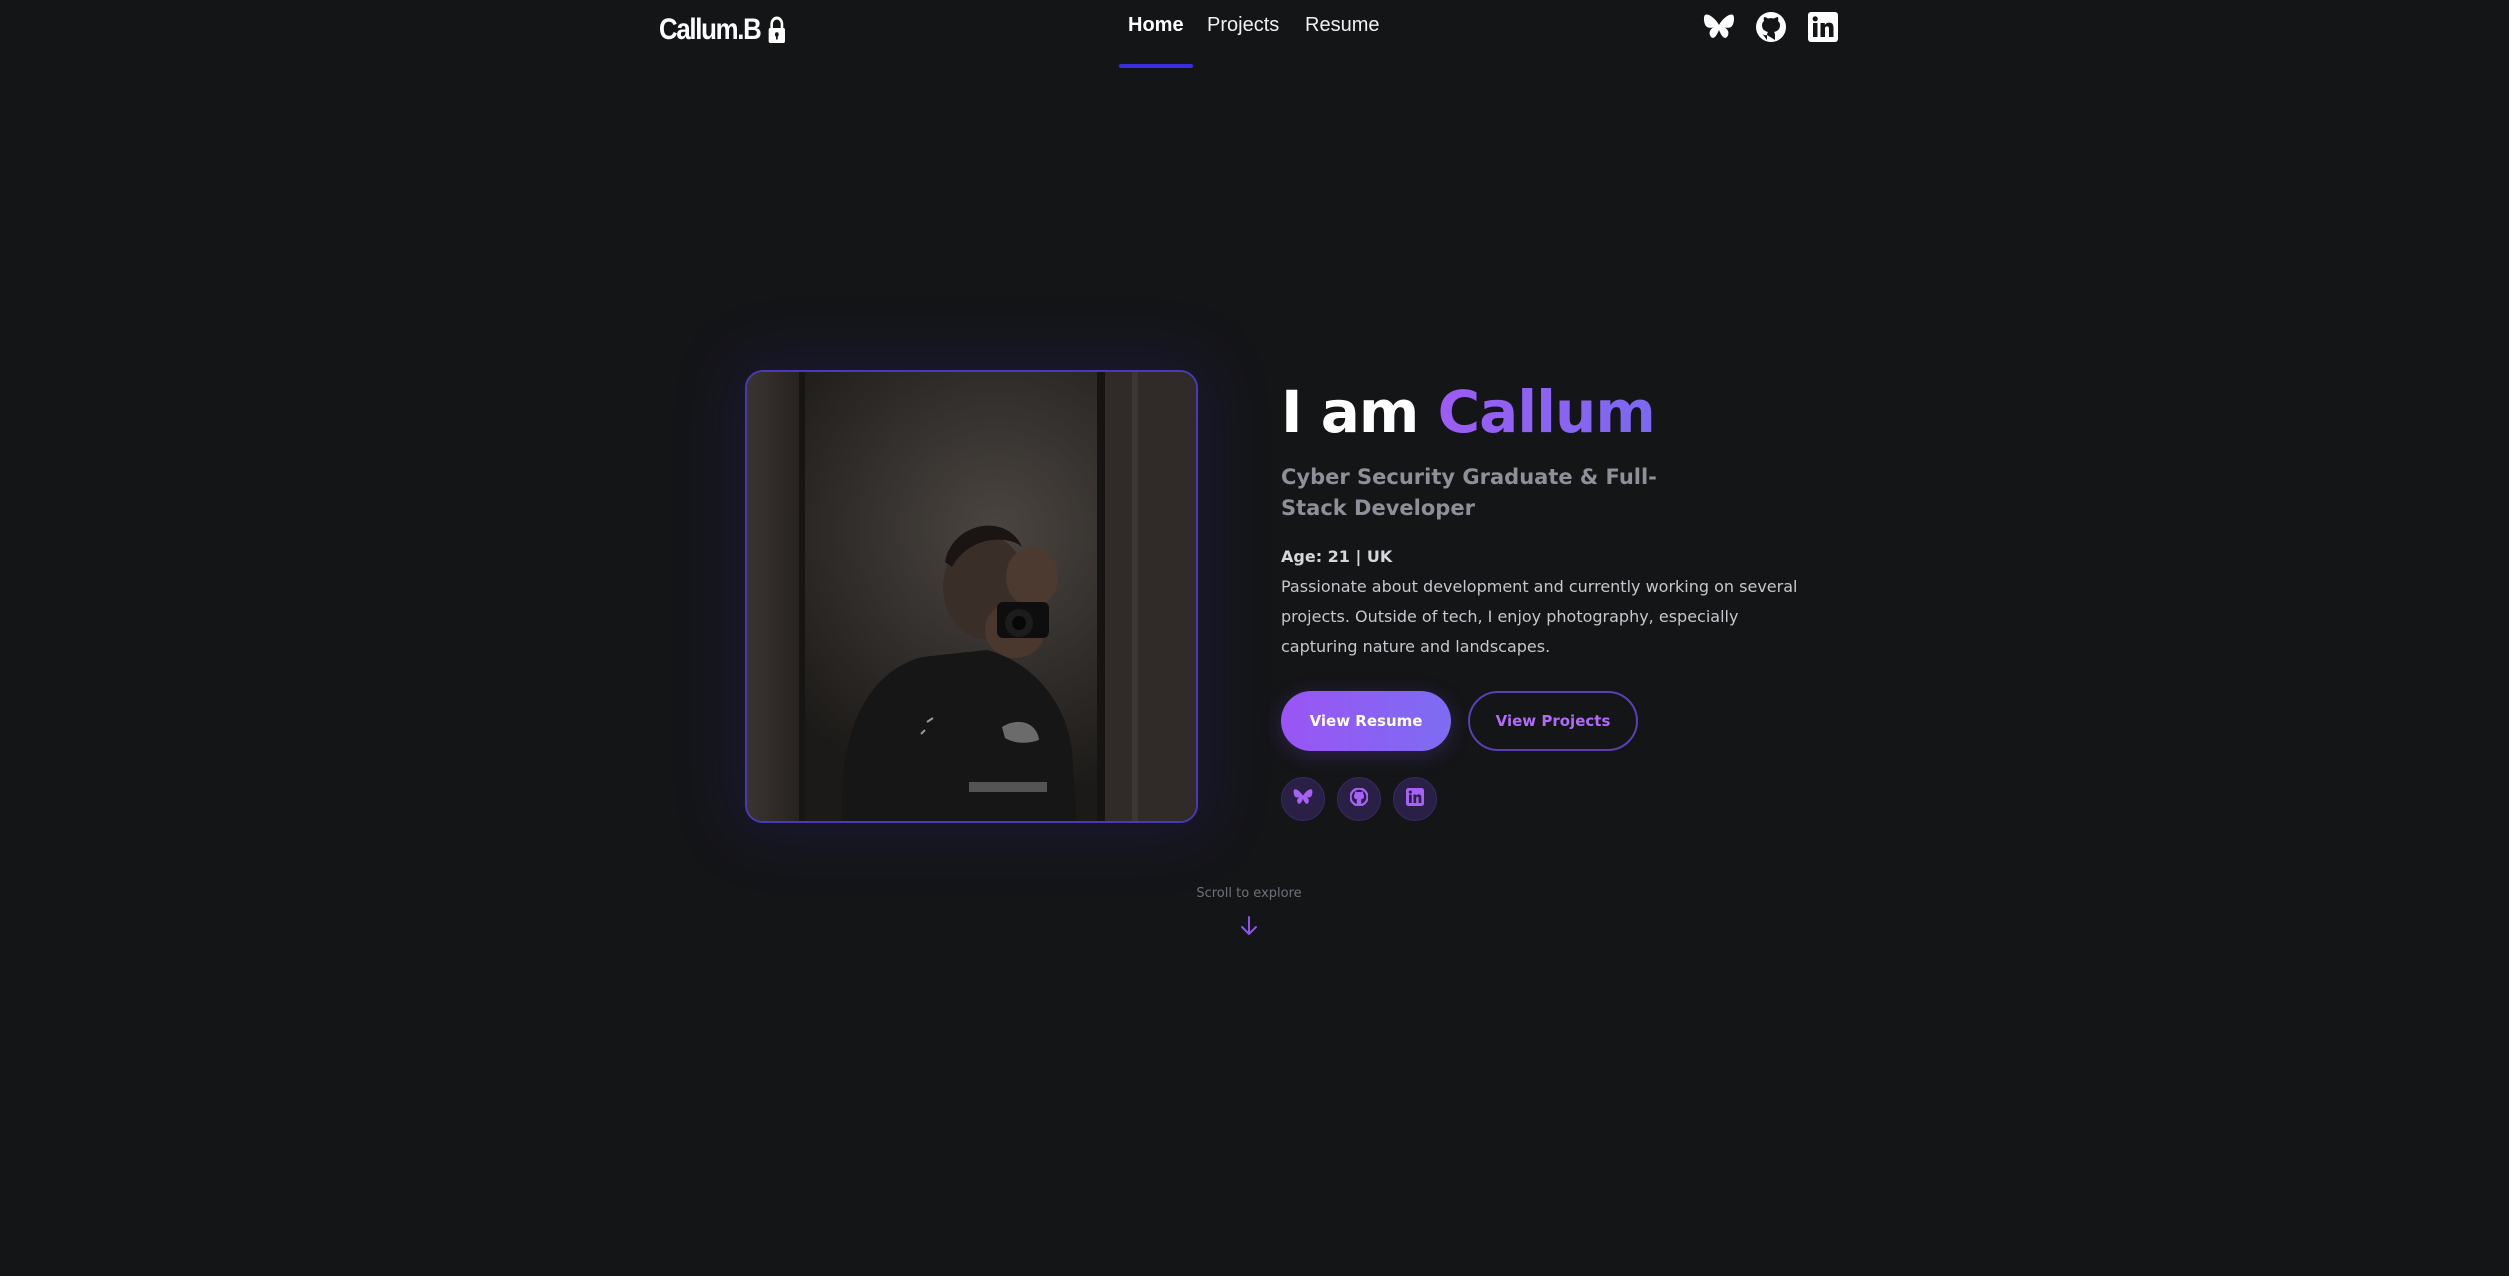  What do you see at coordinates (1553, 721) in the screenshot?
I see `view-projects-button: View Projects` at bounding box center [1553, 721].